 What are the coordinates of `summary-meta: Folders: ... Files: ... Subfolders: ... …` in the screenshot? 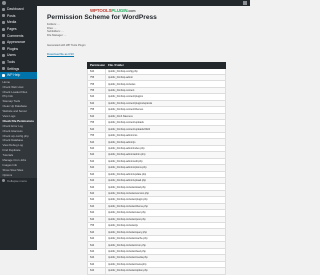 It's located at (56, 30).